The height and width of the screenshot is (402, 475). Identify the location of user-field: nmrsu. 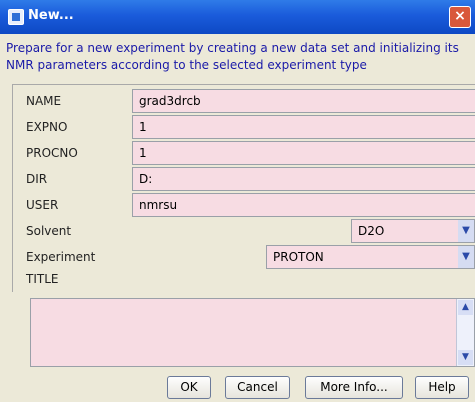
(303, 205).